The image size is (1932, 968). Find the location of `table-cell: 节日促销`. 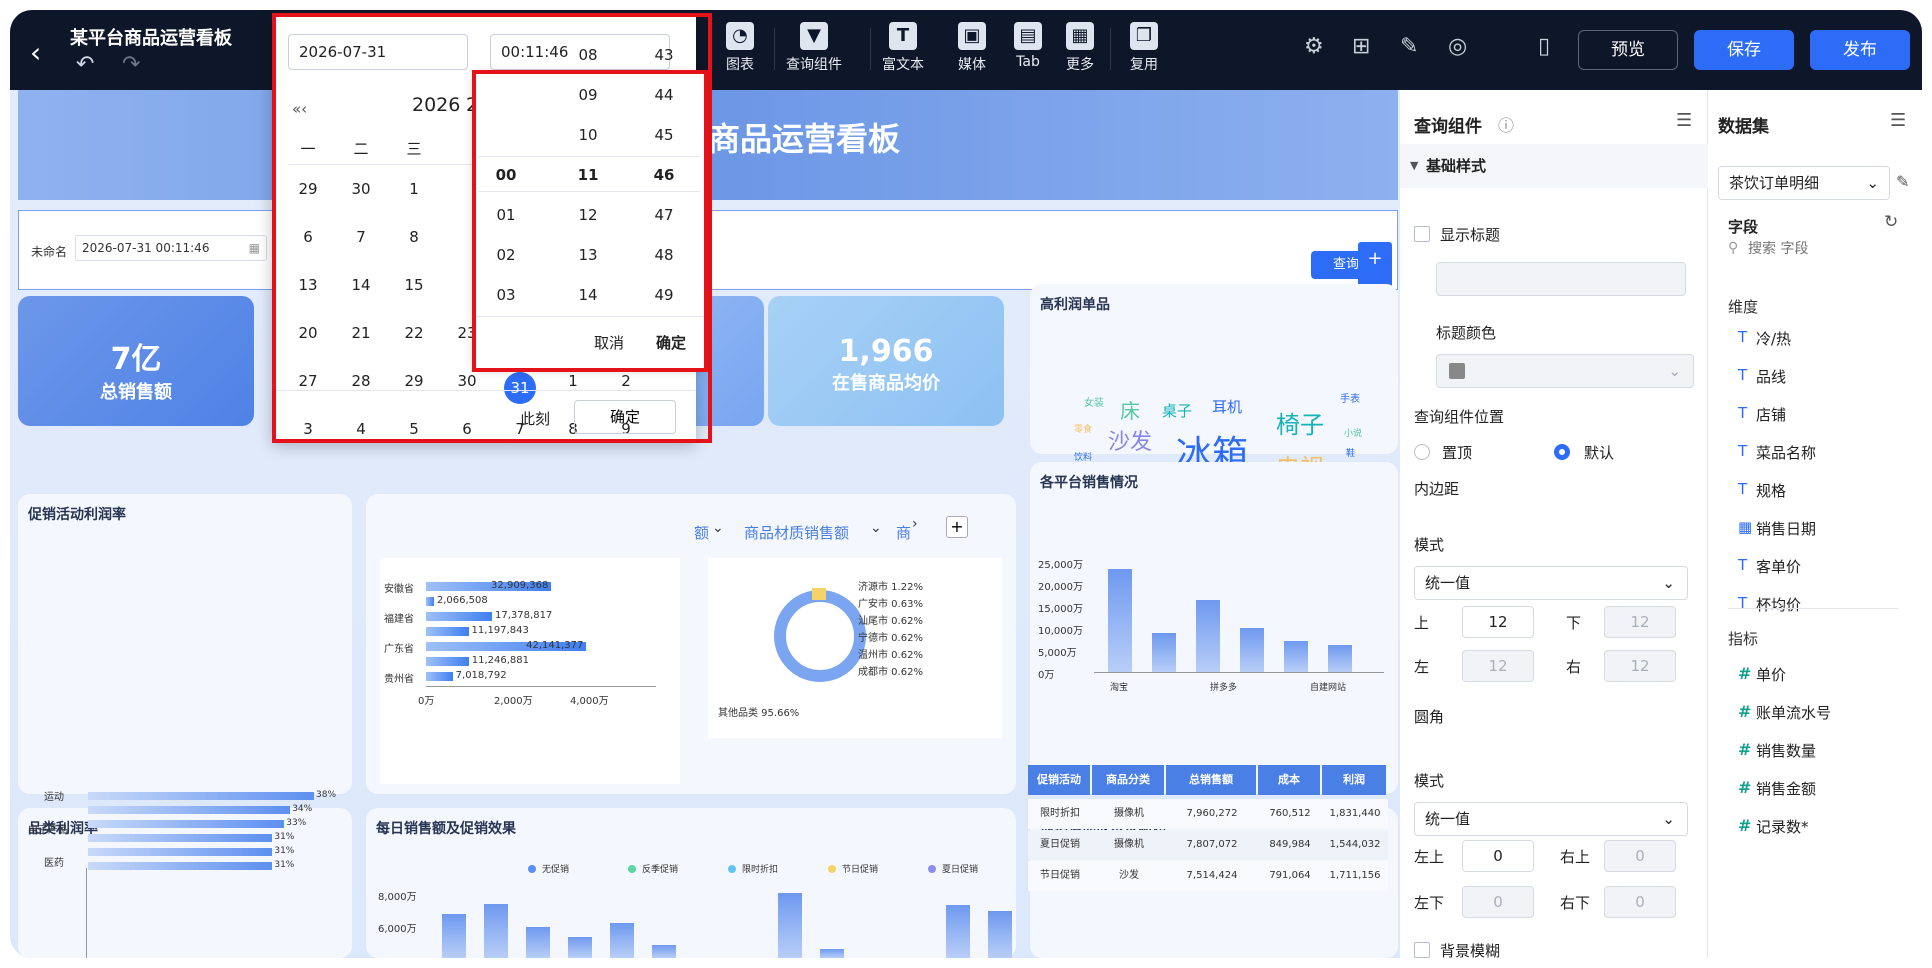

table-cell: 节日促销 is located at coordinates (1060, 875).